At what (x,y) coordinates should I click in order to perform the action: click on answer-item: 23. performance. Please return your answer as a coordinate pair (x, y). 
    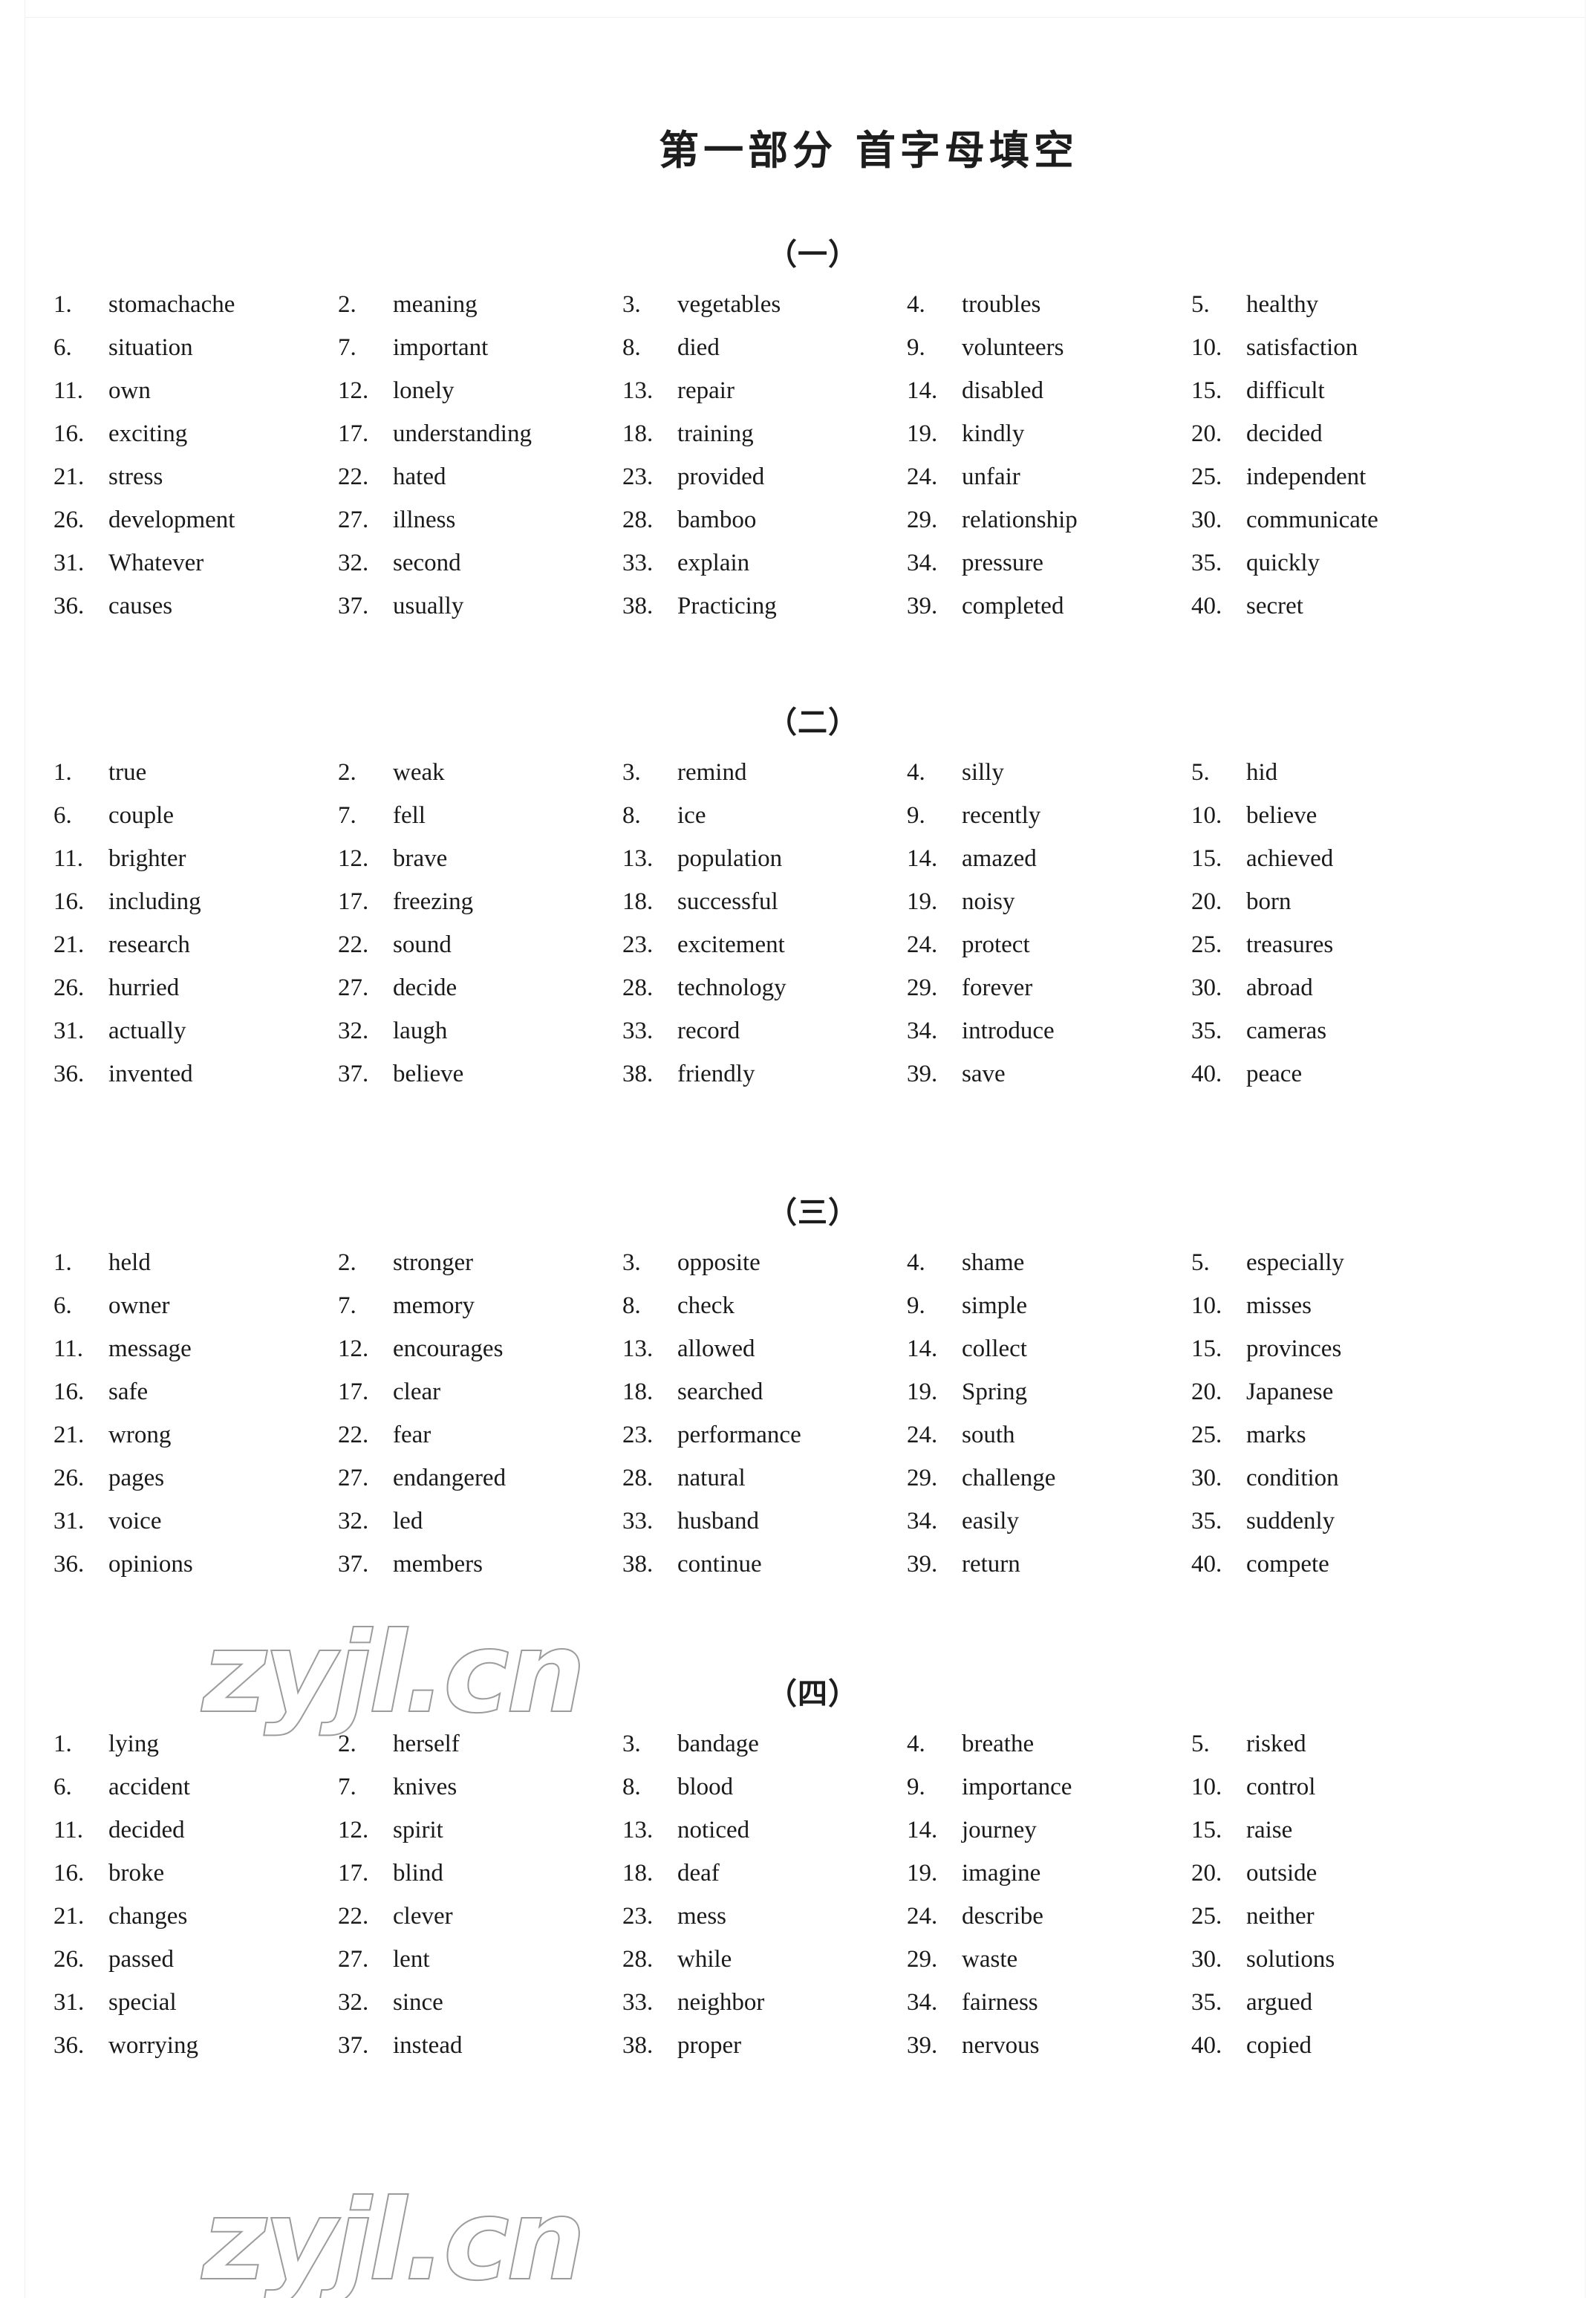
    Looking at the image, I should click on (764, 1435).